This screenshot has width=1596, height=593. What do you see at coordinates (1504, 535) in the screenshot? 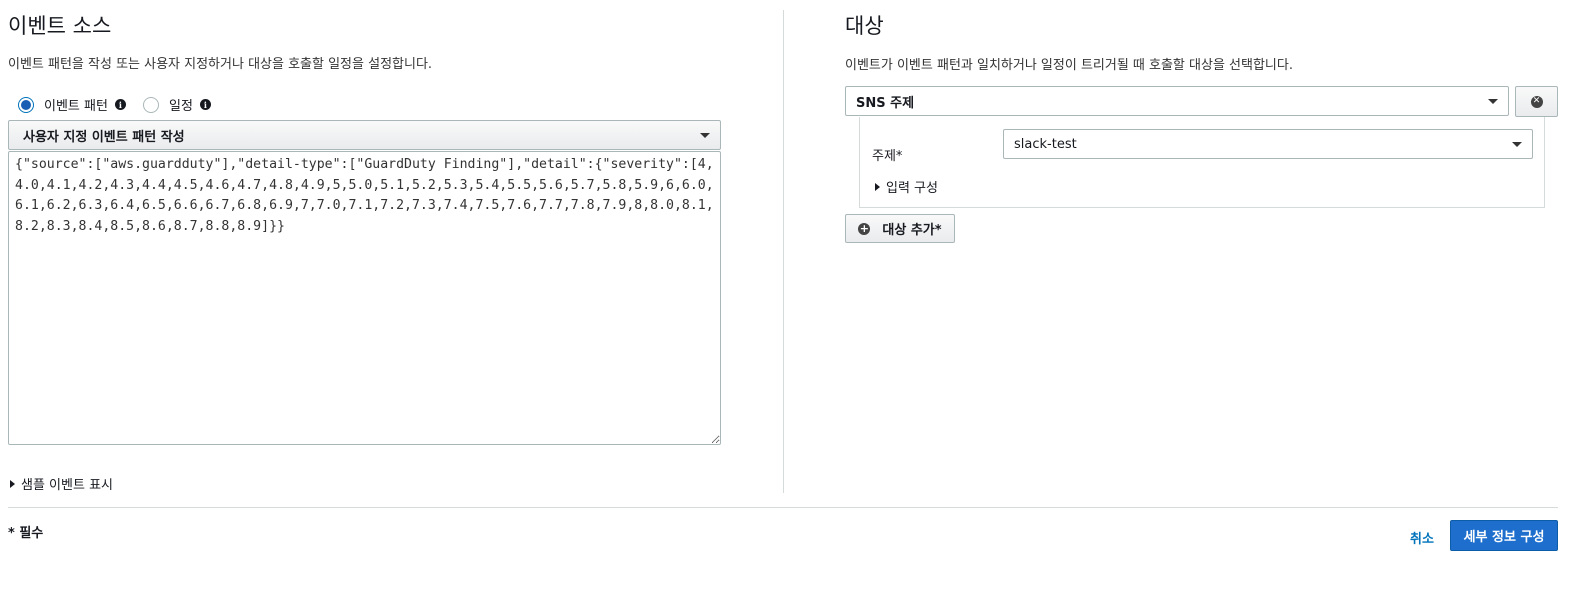
I see `configure-details-button: 세부 정보 구성` at bounding box center [1504, 535].